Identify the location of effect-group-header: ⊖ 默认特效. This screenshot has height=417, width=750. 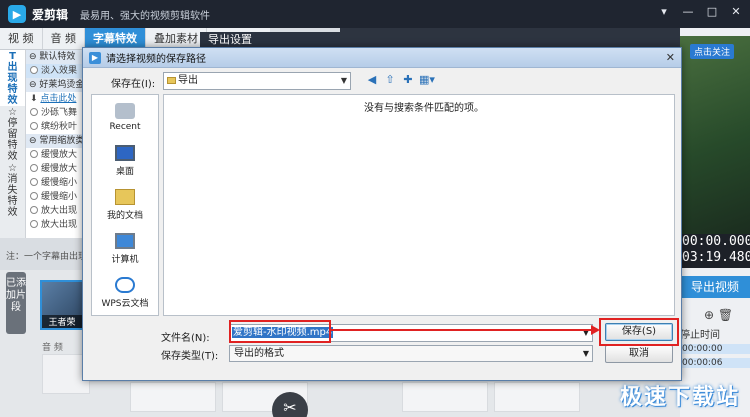
(58, 57).